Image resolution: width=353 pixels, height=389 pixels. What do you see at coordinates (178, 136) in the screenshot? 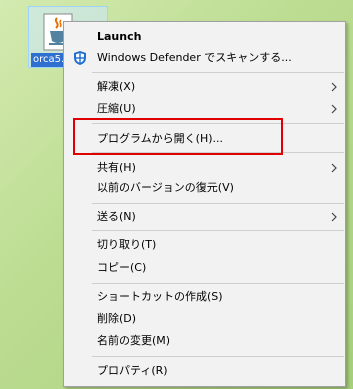
I see `annotation-highlight-box` at bounding box center [178, 136].